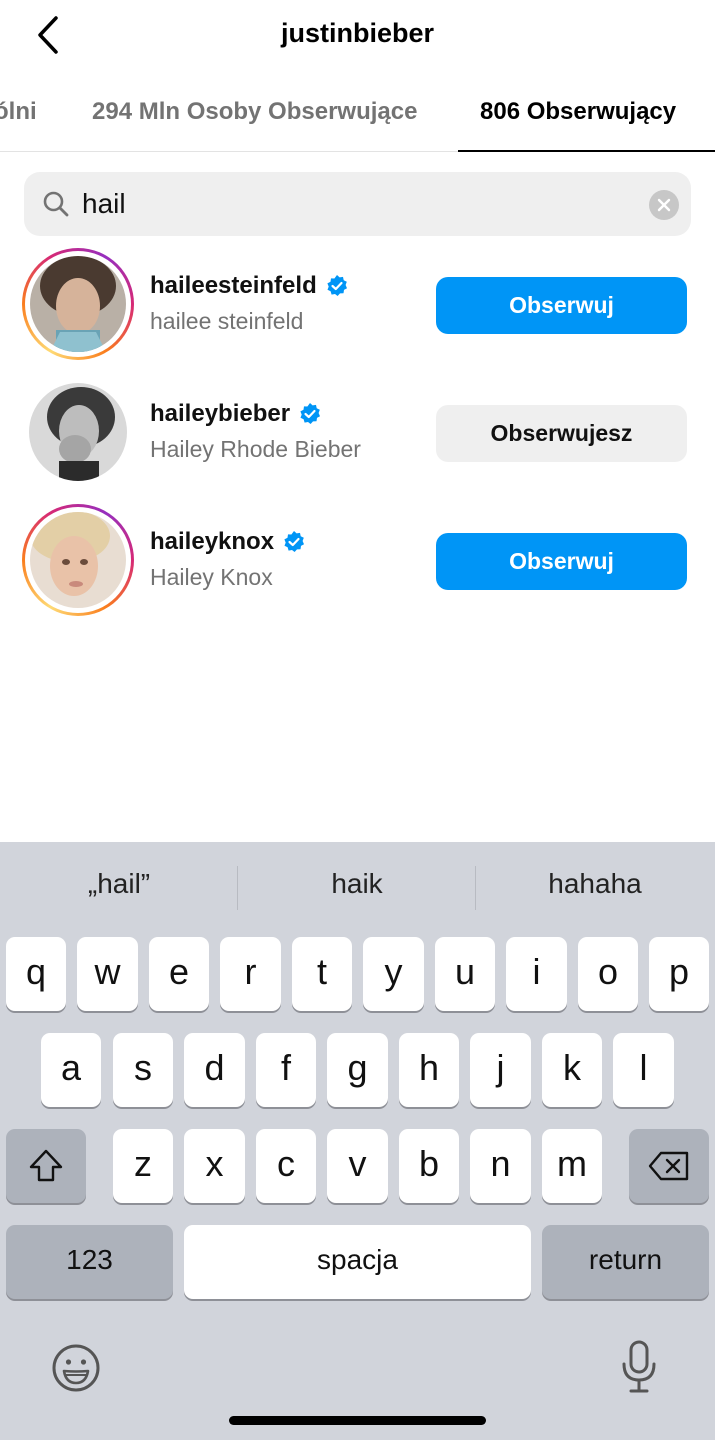  Describe the element at coordinates (639, 1367) in the screenshot. I see `microphone-icon` at that location.